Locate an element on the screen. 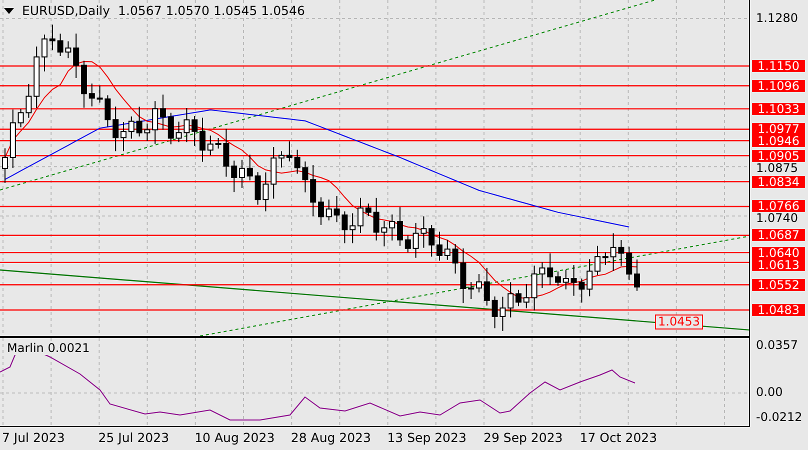  symbol-label: EURUSD,Daily is located at coordinates (66, 10).